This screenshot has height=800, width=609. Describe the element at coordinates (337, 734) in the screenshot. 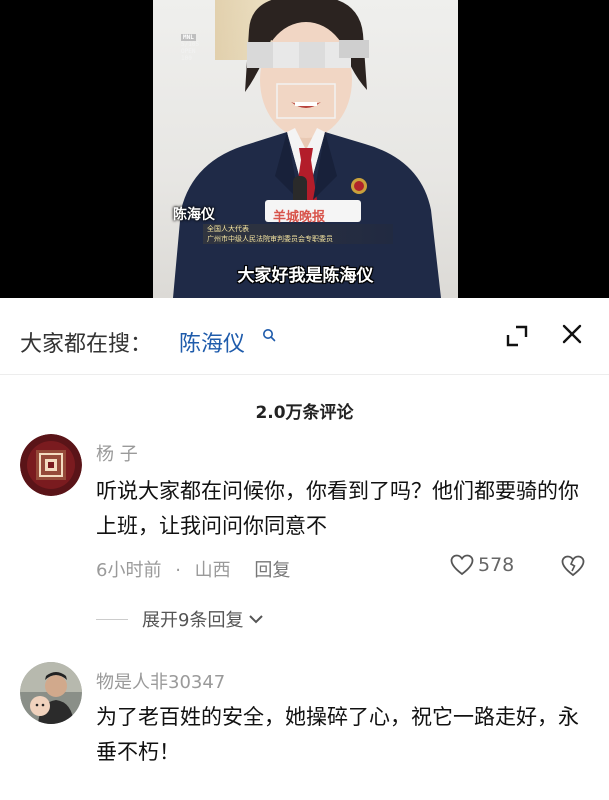

I see `comment-text: 为了老百姓的安全，她操碎了心，祝它一路走好，永垂不朽！` at that location.